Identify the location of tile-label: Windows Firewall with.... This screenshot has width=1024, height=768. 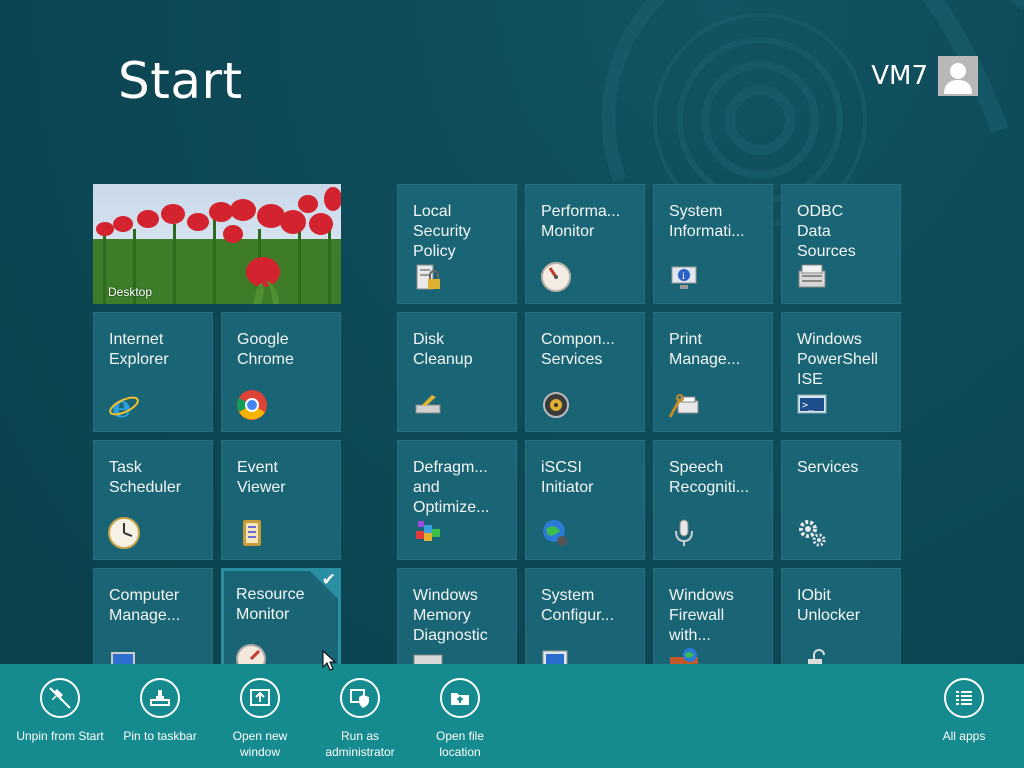
(701, 615).